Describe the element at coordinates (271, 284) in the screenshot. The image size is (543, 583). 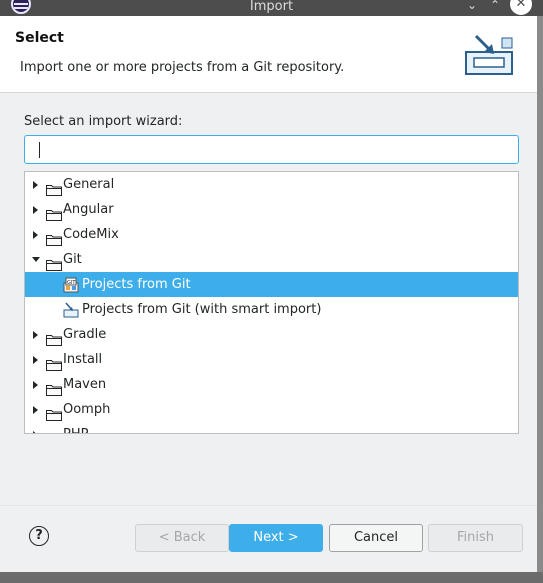
I see `tree-item: GIT Projects from Git` at that location.